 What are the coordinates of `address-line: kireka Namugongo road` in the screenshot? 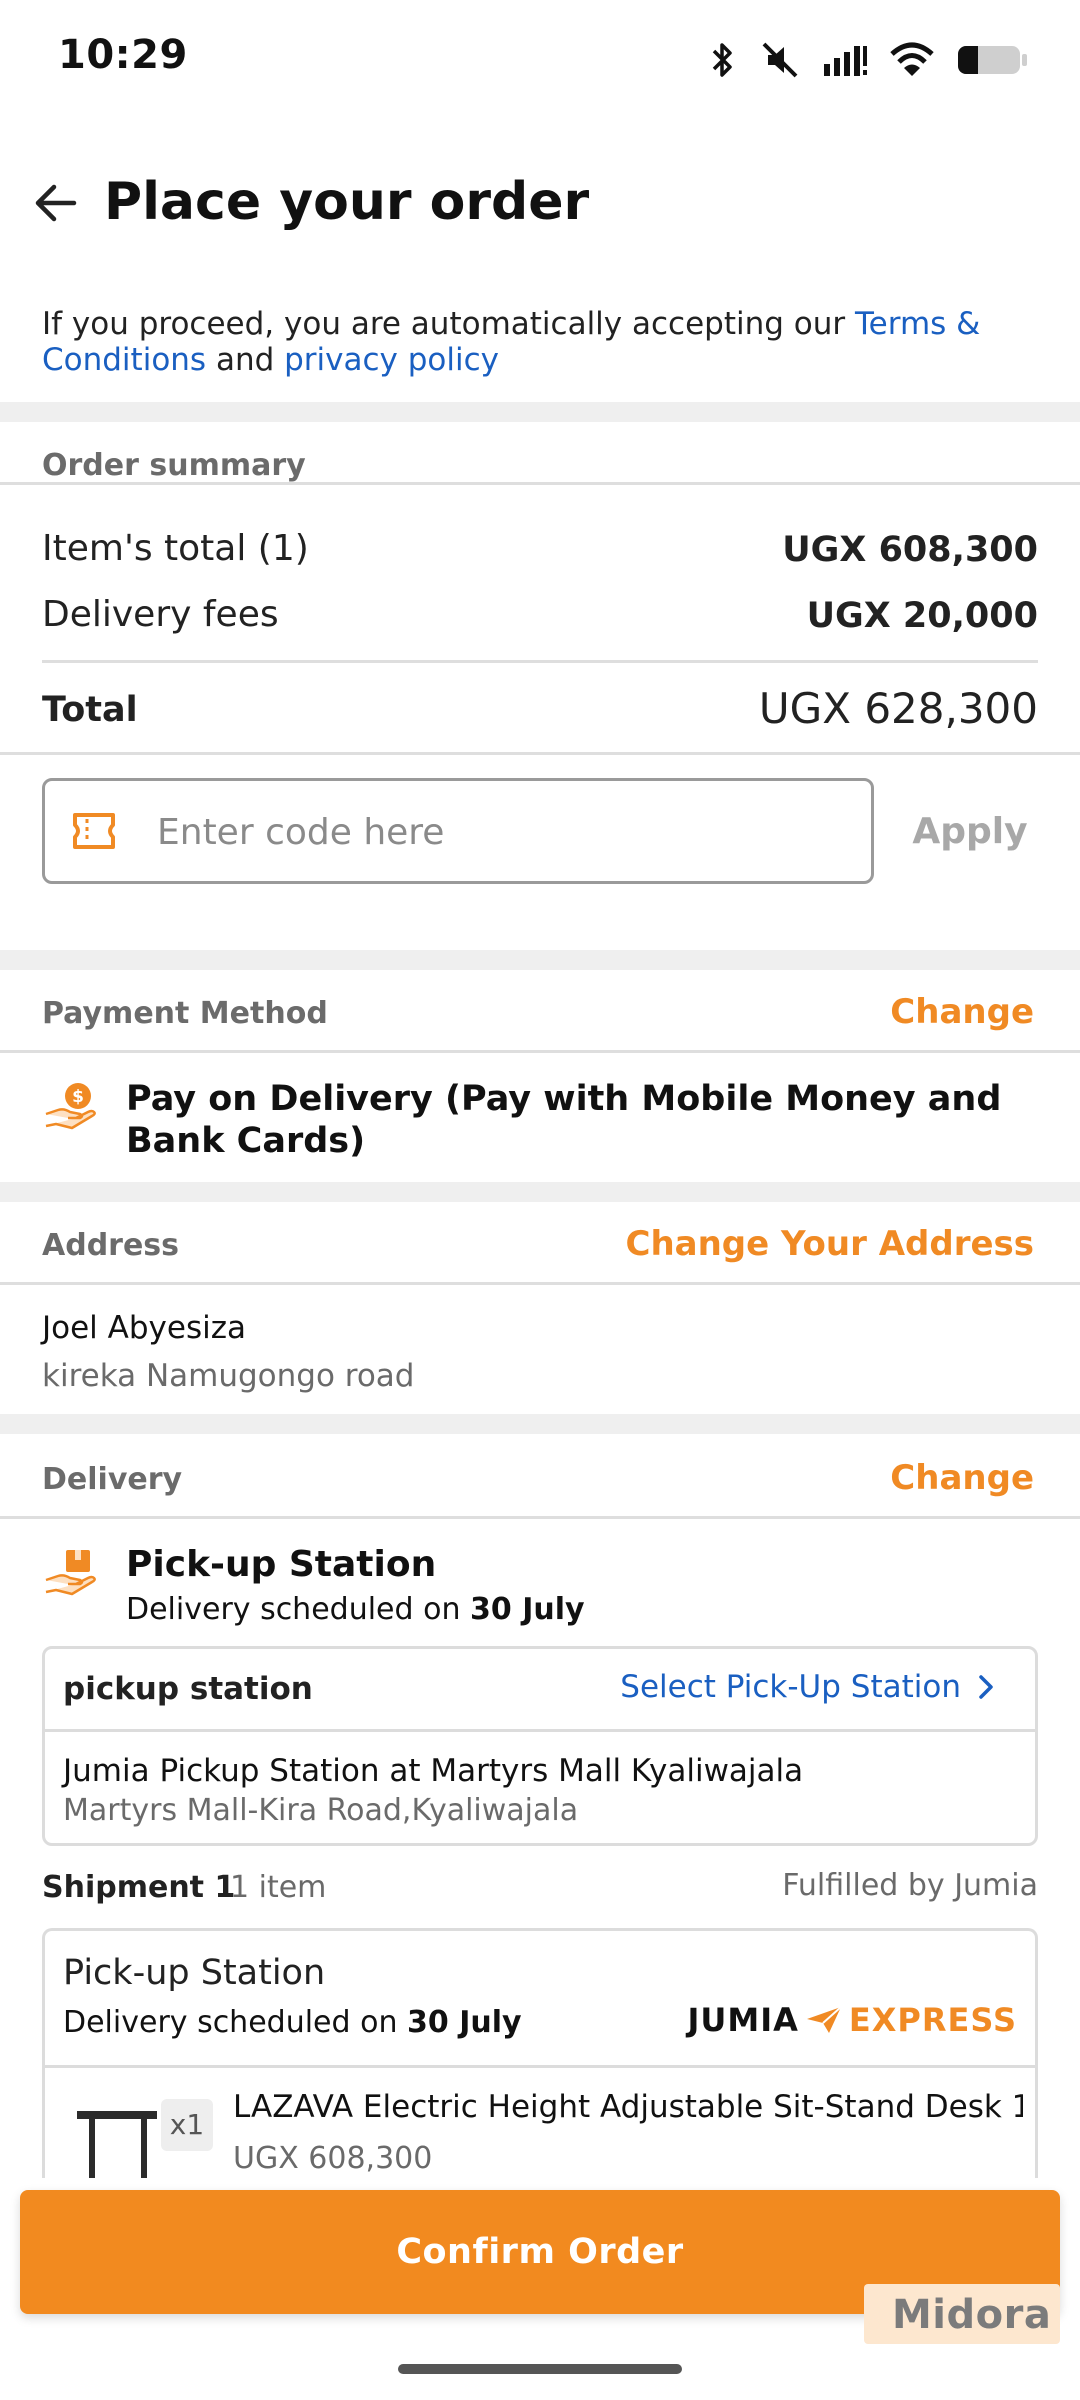 It's located at (228, 1376).